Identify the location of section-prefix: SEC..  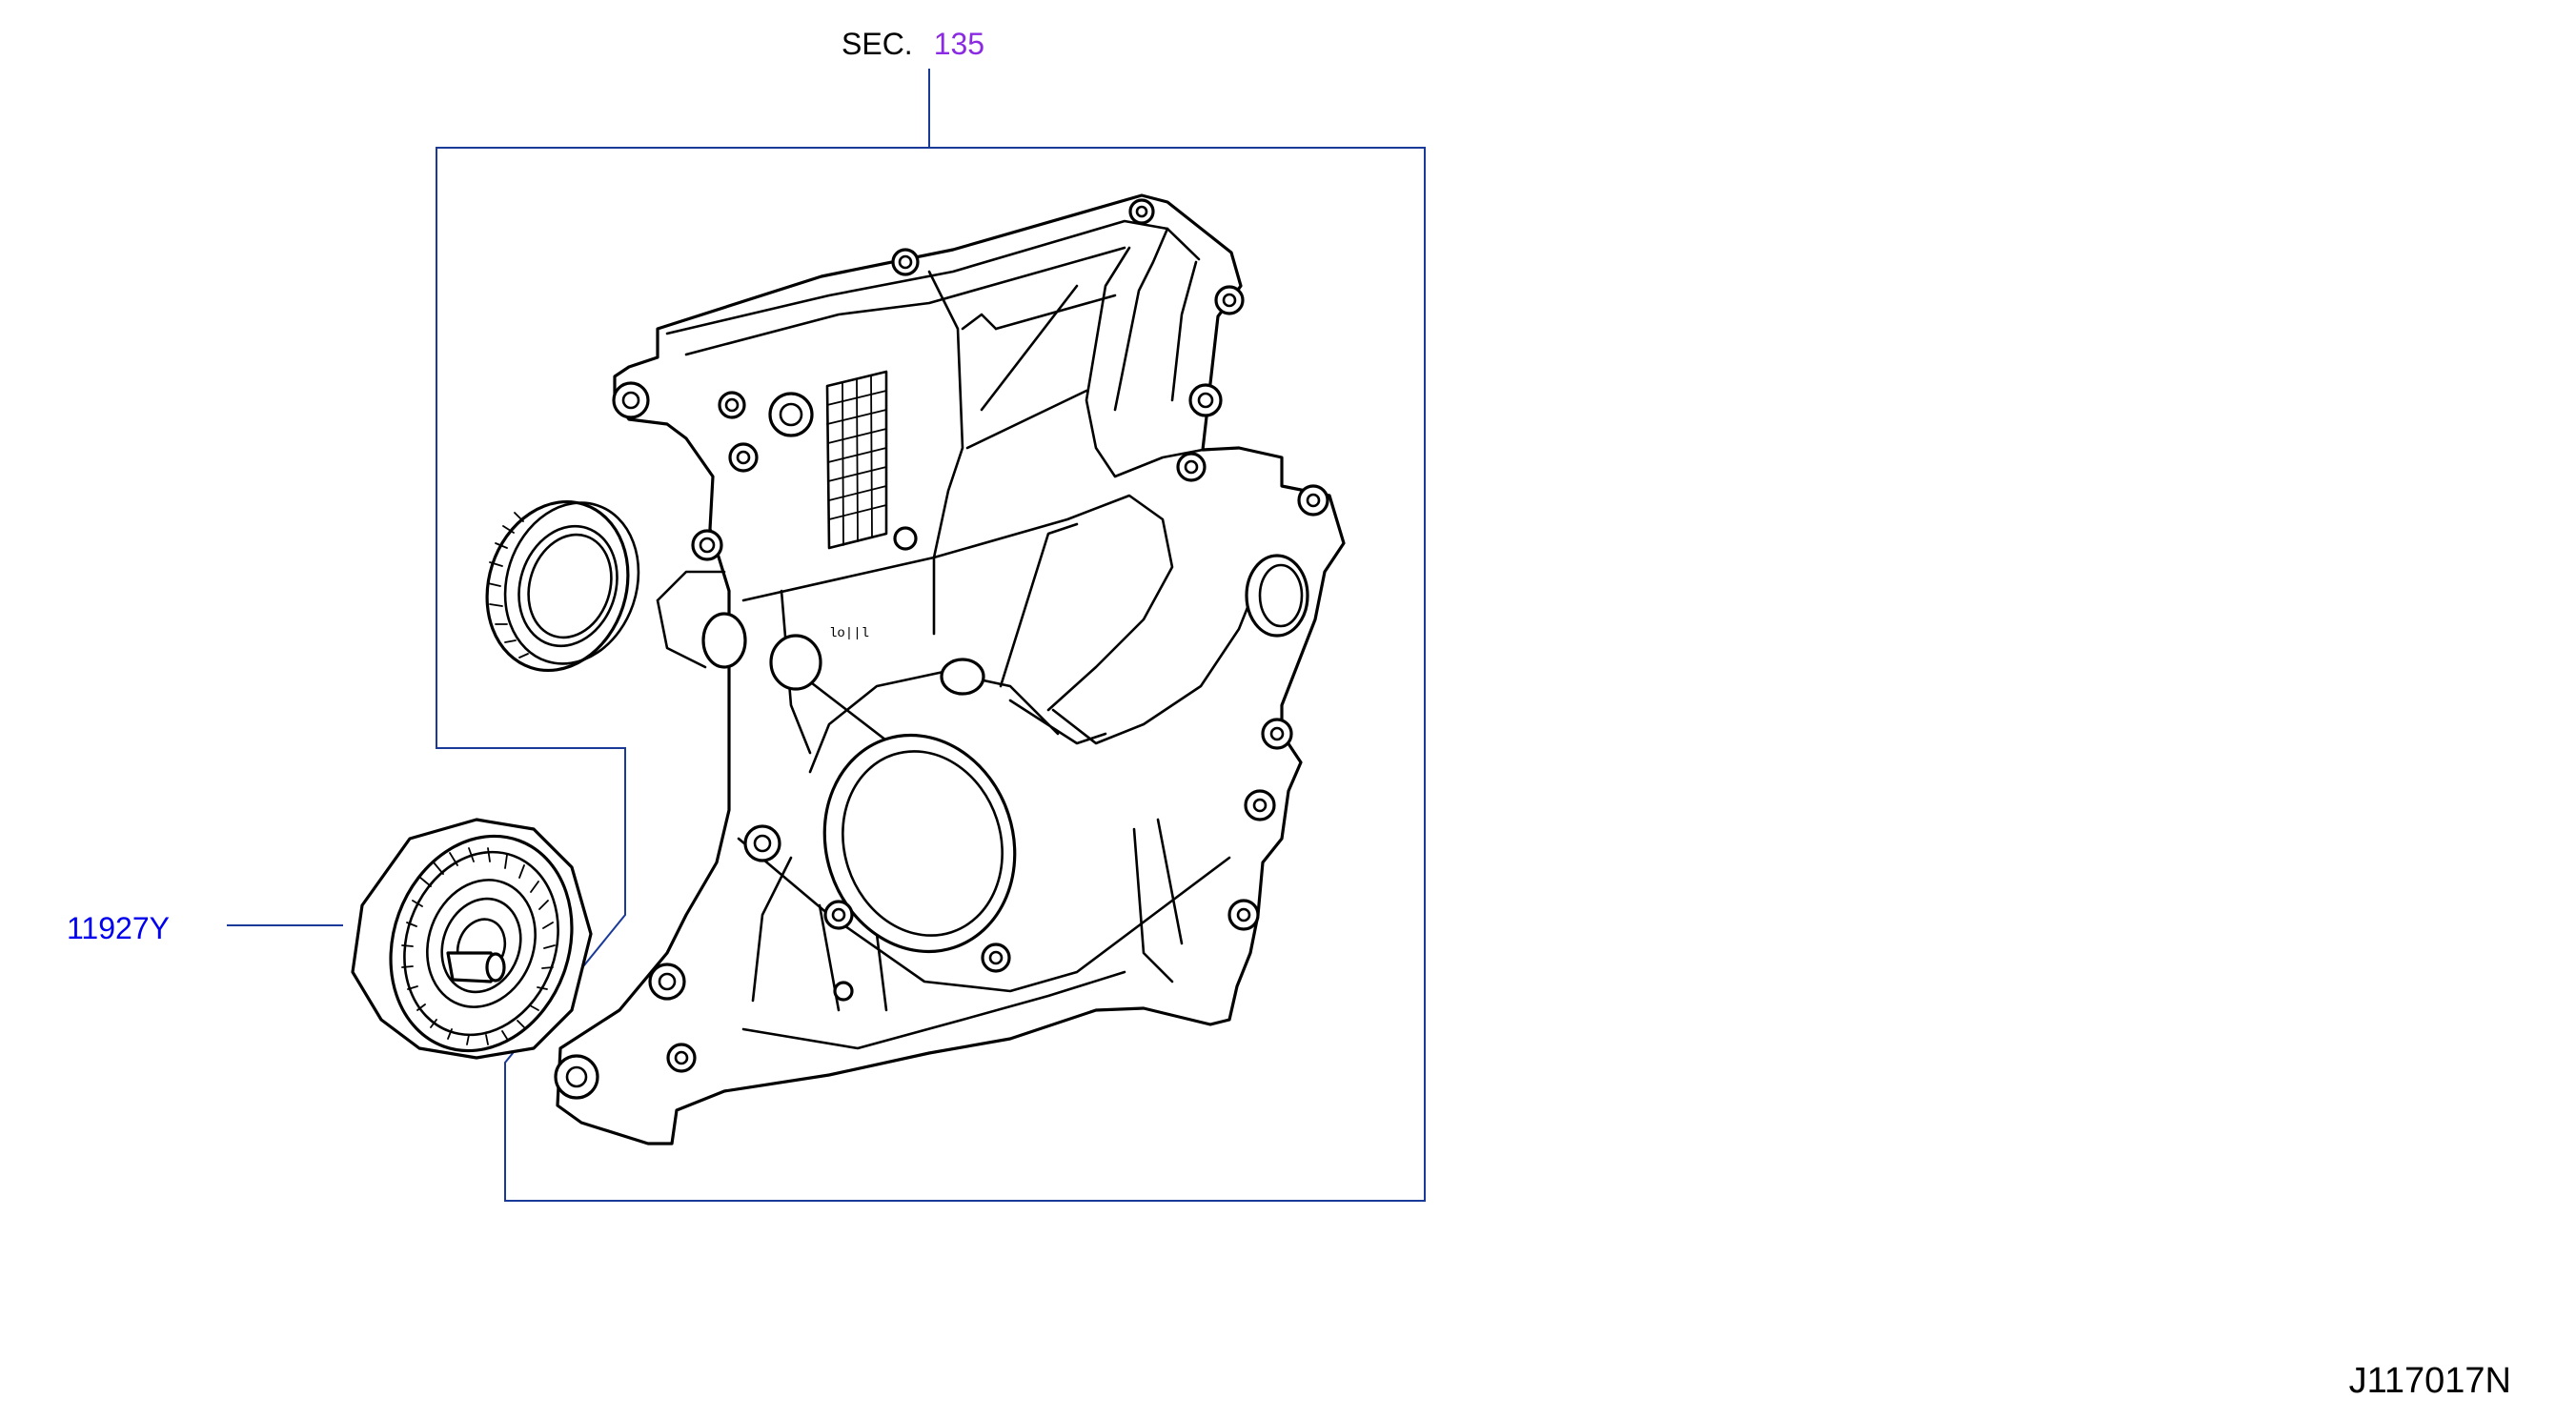
(877, 44).